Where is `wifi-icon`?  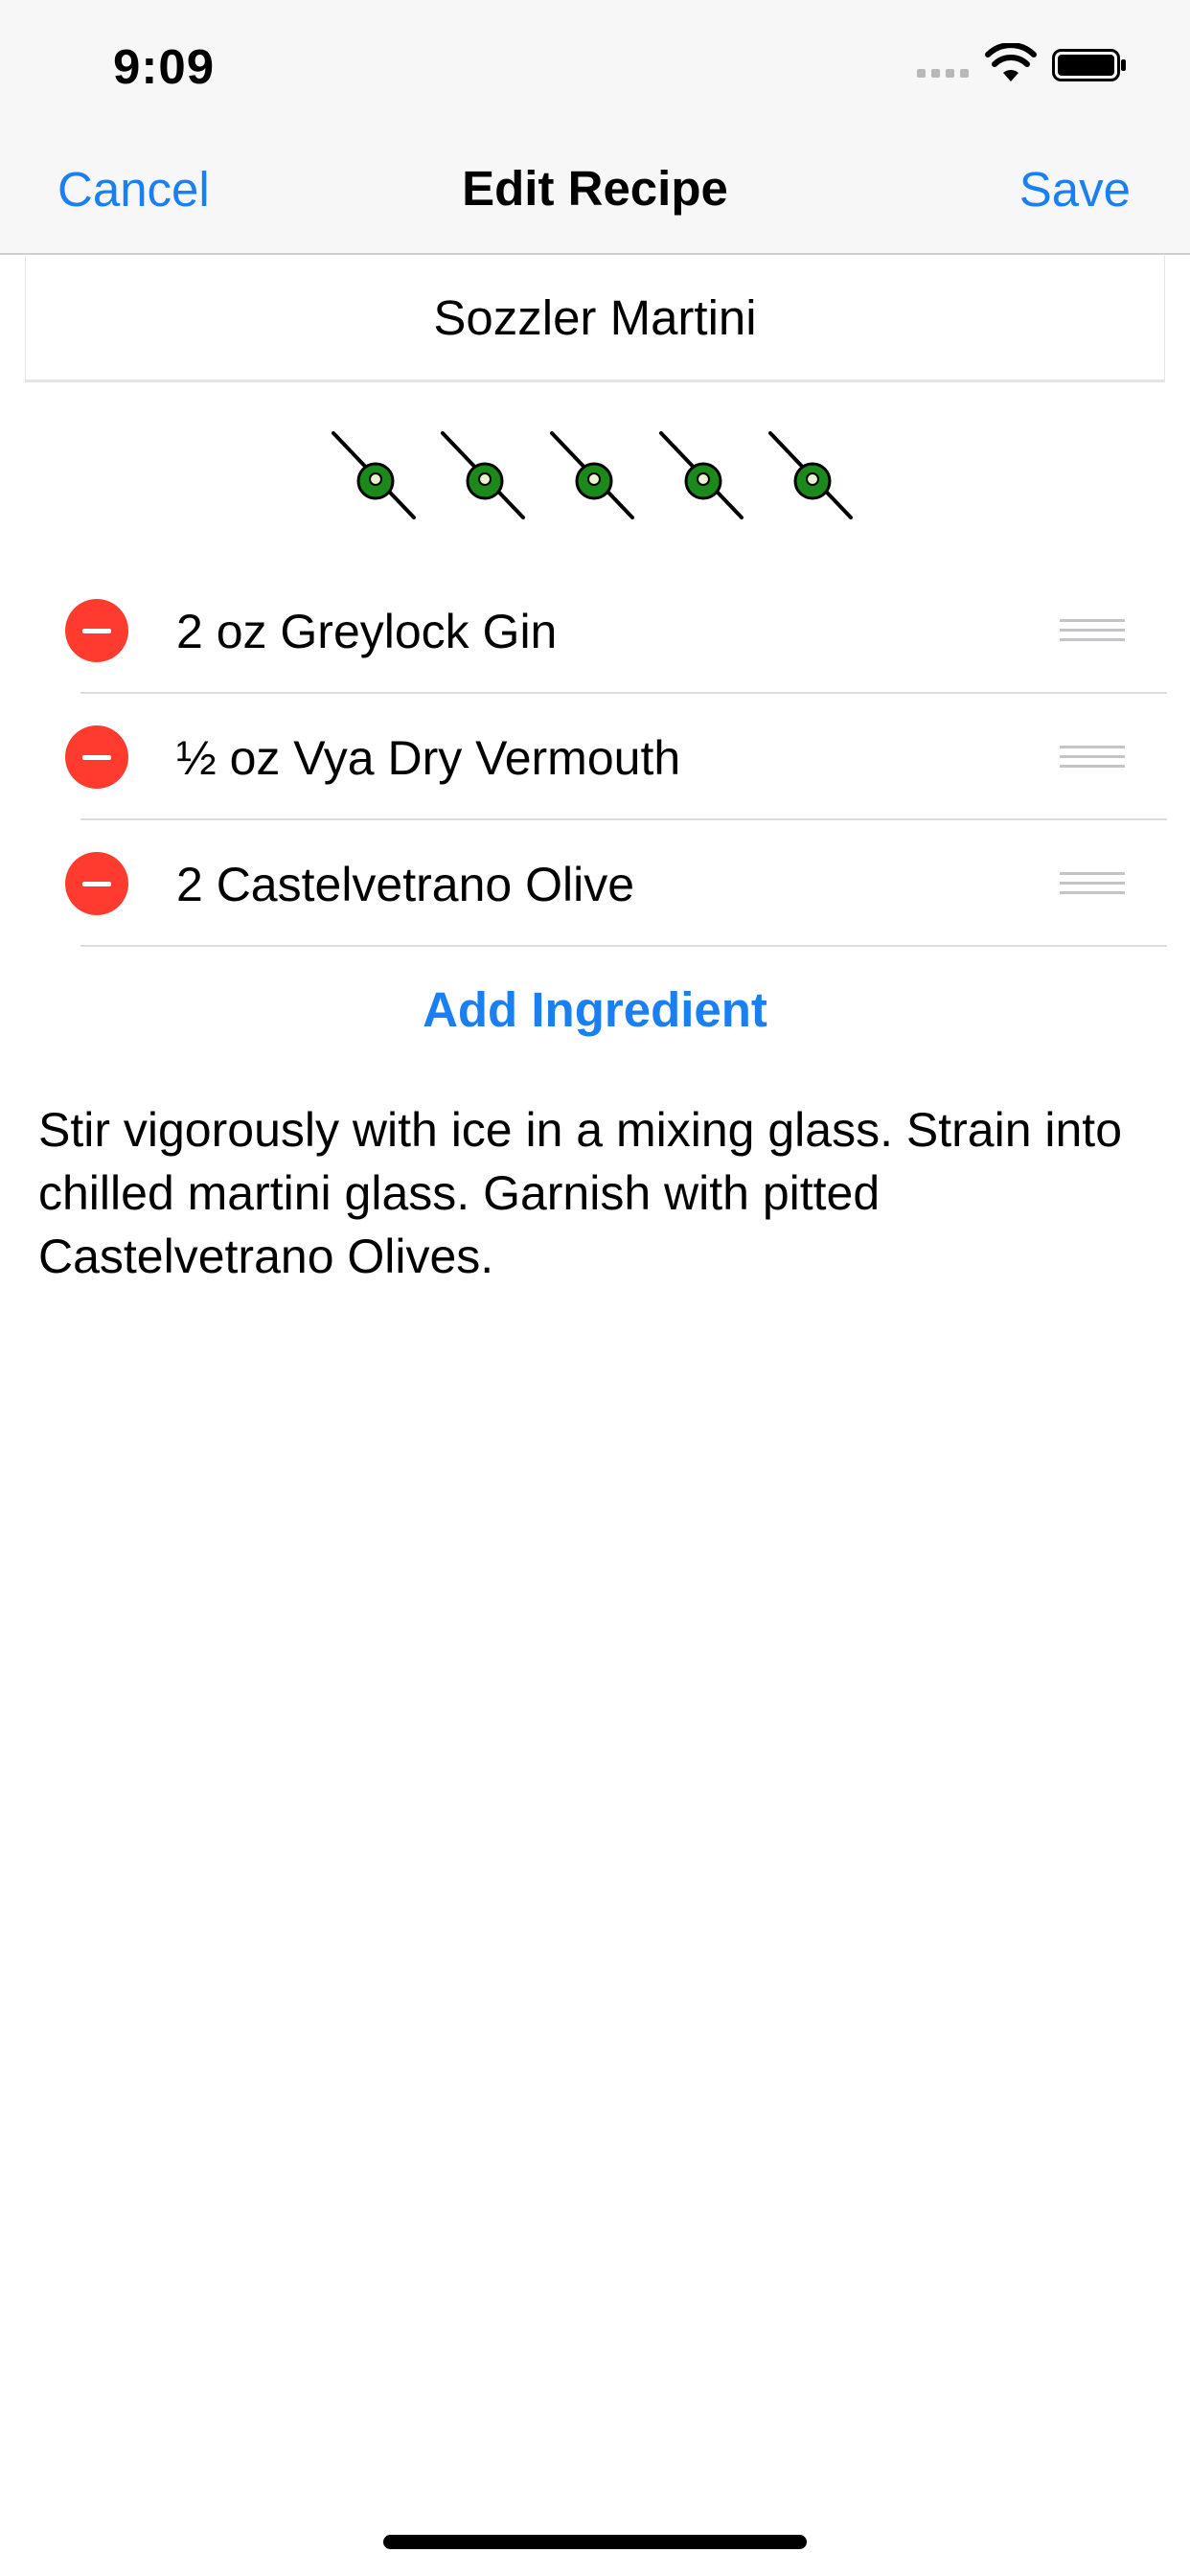
wifi-icon is located at coordinates (1011, 62).